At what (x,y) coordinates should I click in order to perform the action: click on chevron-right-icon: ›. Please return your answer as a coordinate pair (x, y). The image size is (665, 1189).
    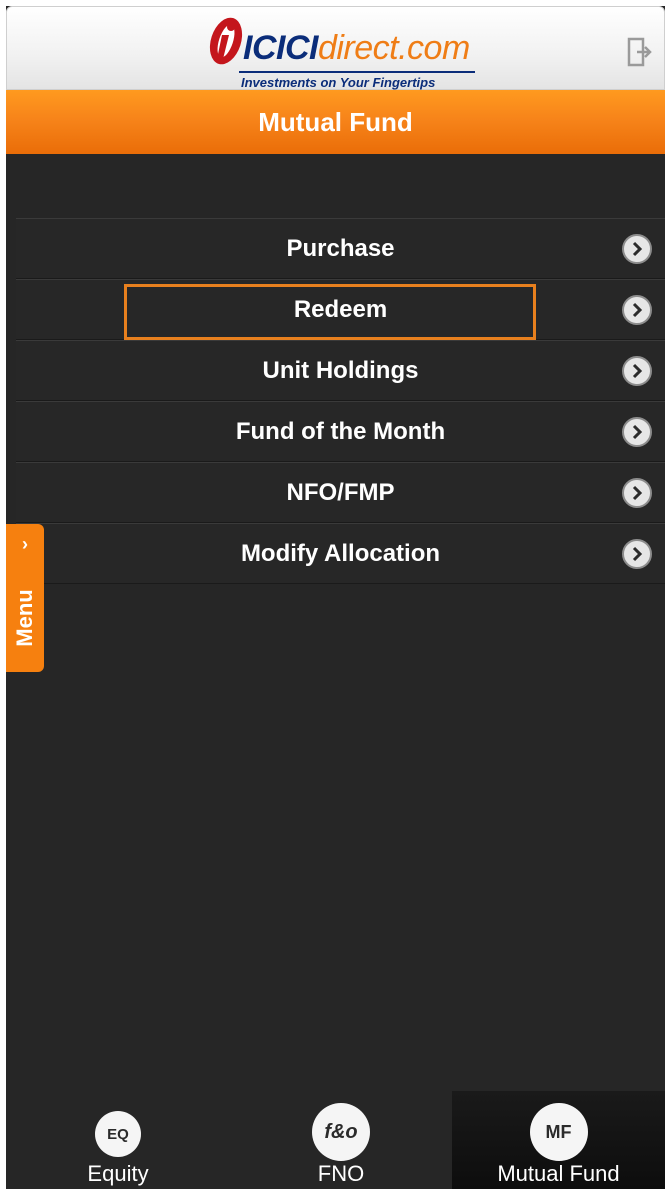
    Looking at the image, I should click on (25, 544).